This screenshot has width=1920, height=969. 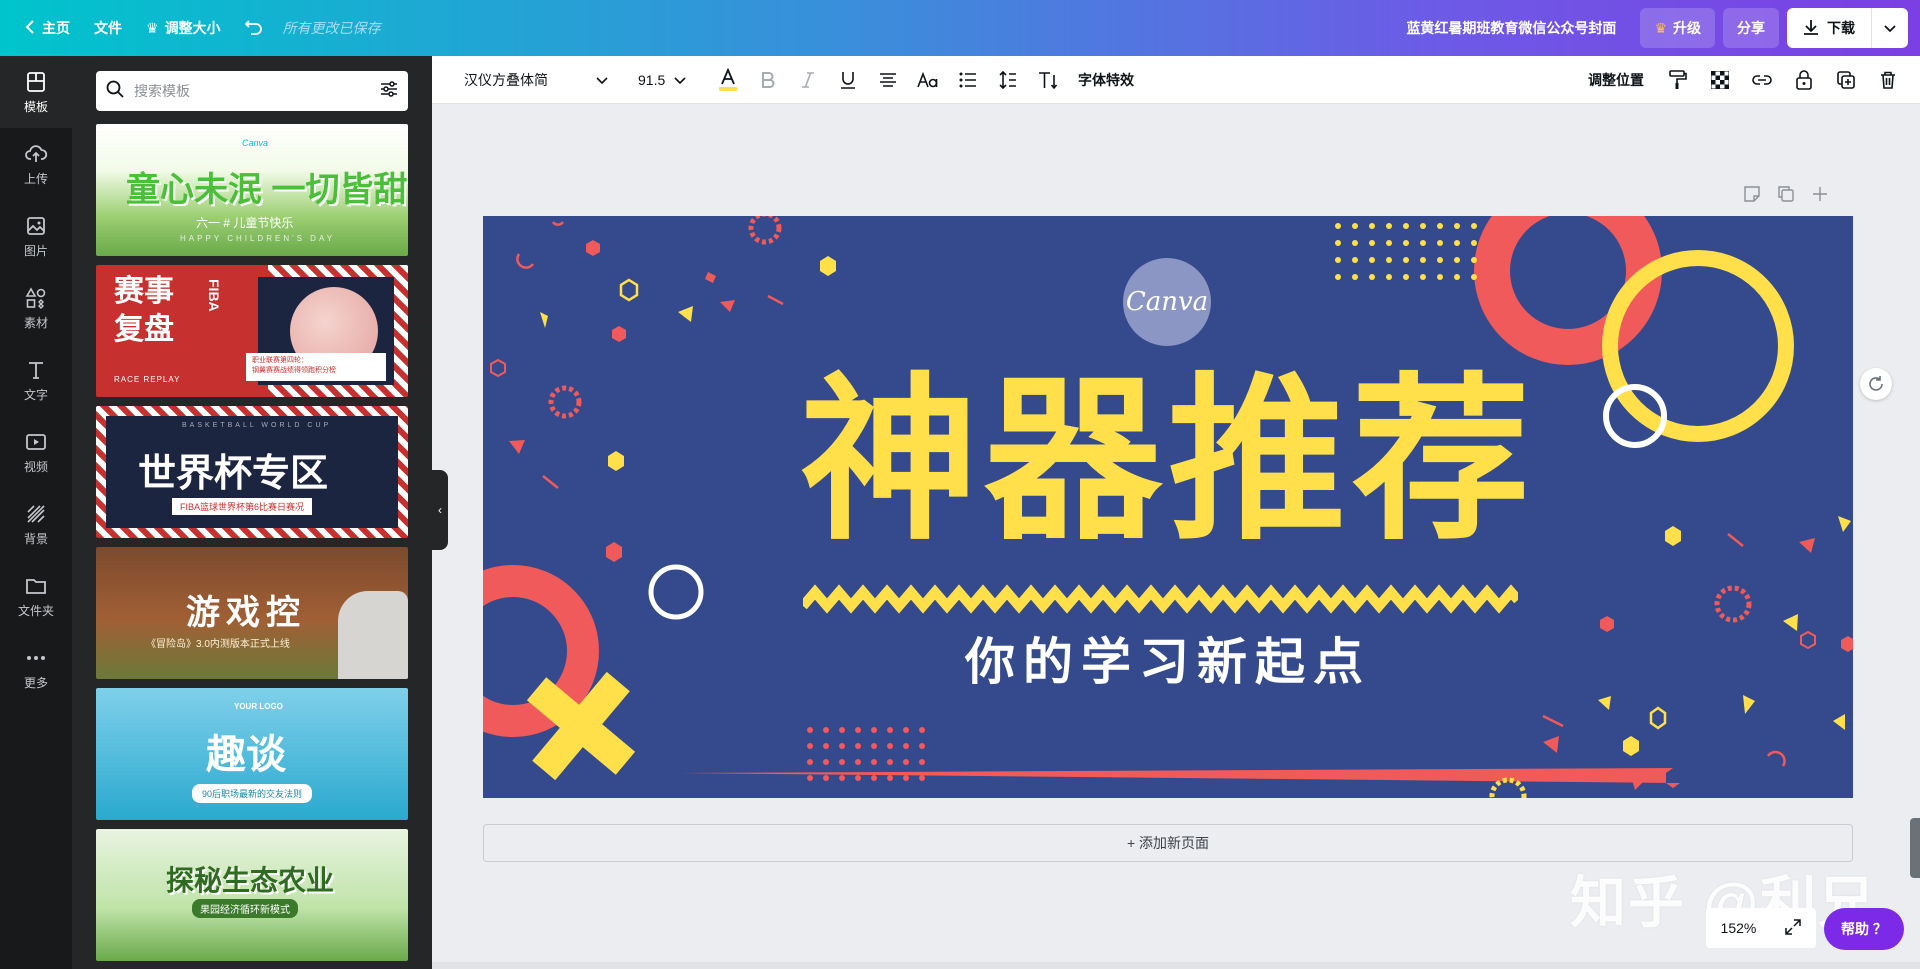 What do you see at coordinates (331, 28) in the screenshot?
I see `save-status: 所有更改已保存` at bounding box center [331, 28].